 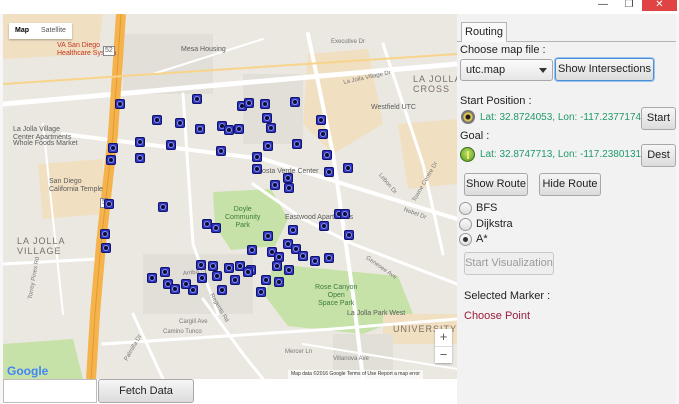 I want to click on zoom-out-button: −, so click(x=443, y=354).